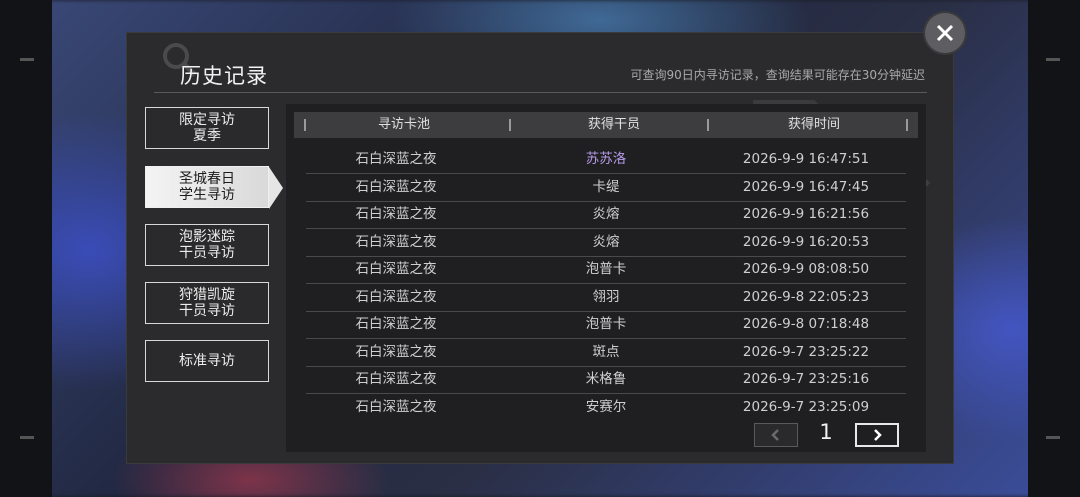 Image resolution: width=1080 pixels, height=497 pixels. I want to click on tab-label: 标准寻访, so click(207, 361).